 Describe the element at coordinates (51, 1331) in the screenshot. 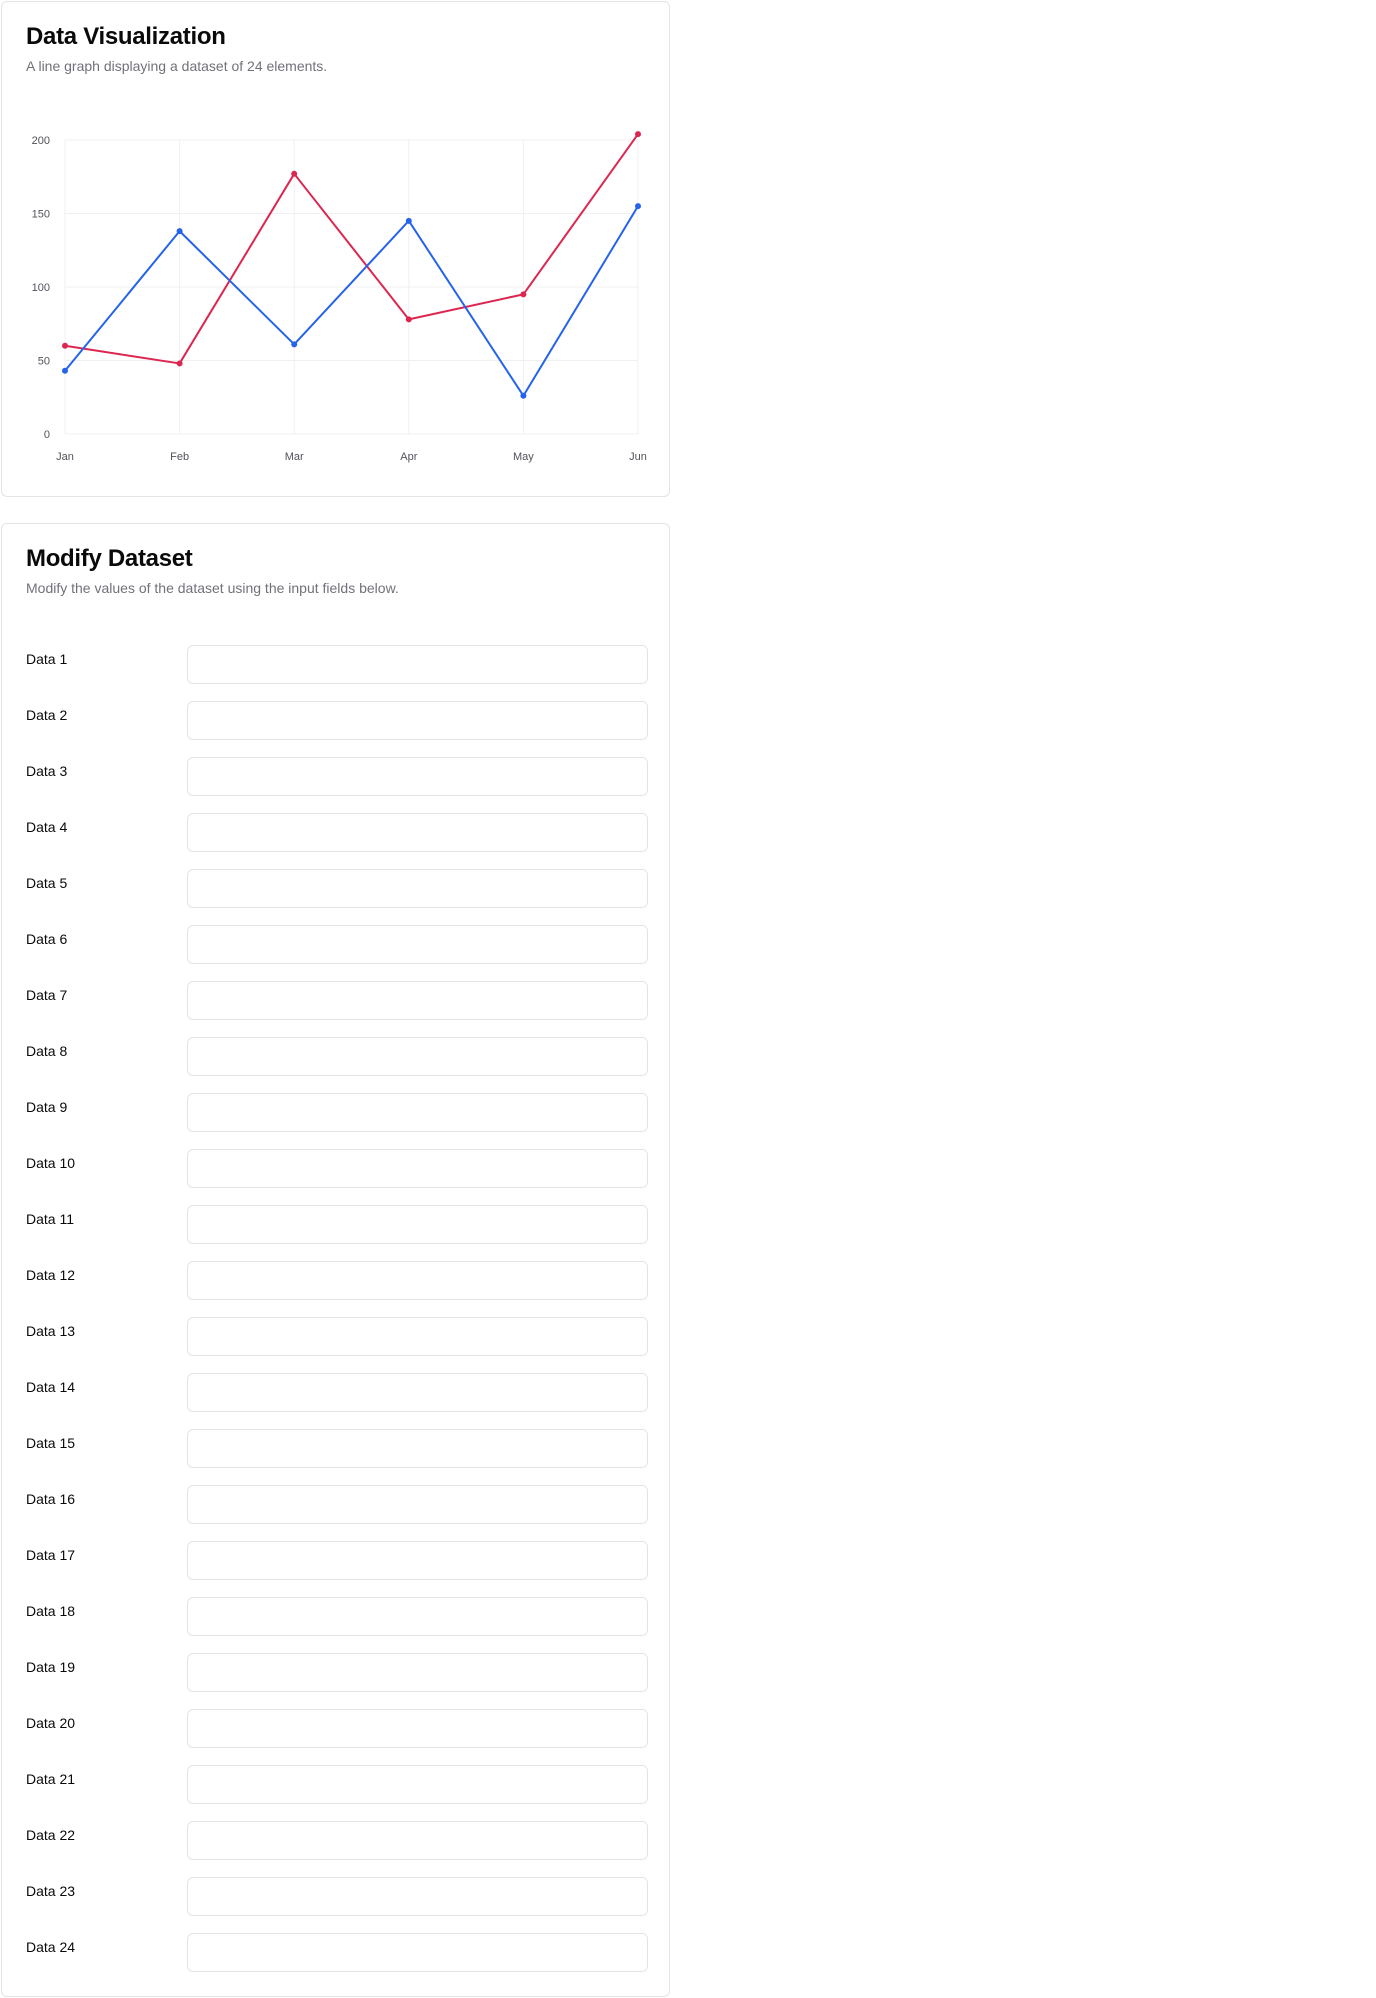

I see `field-label: Data 13` at that location.